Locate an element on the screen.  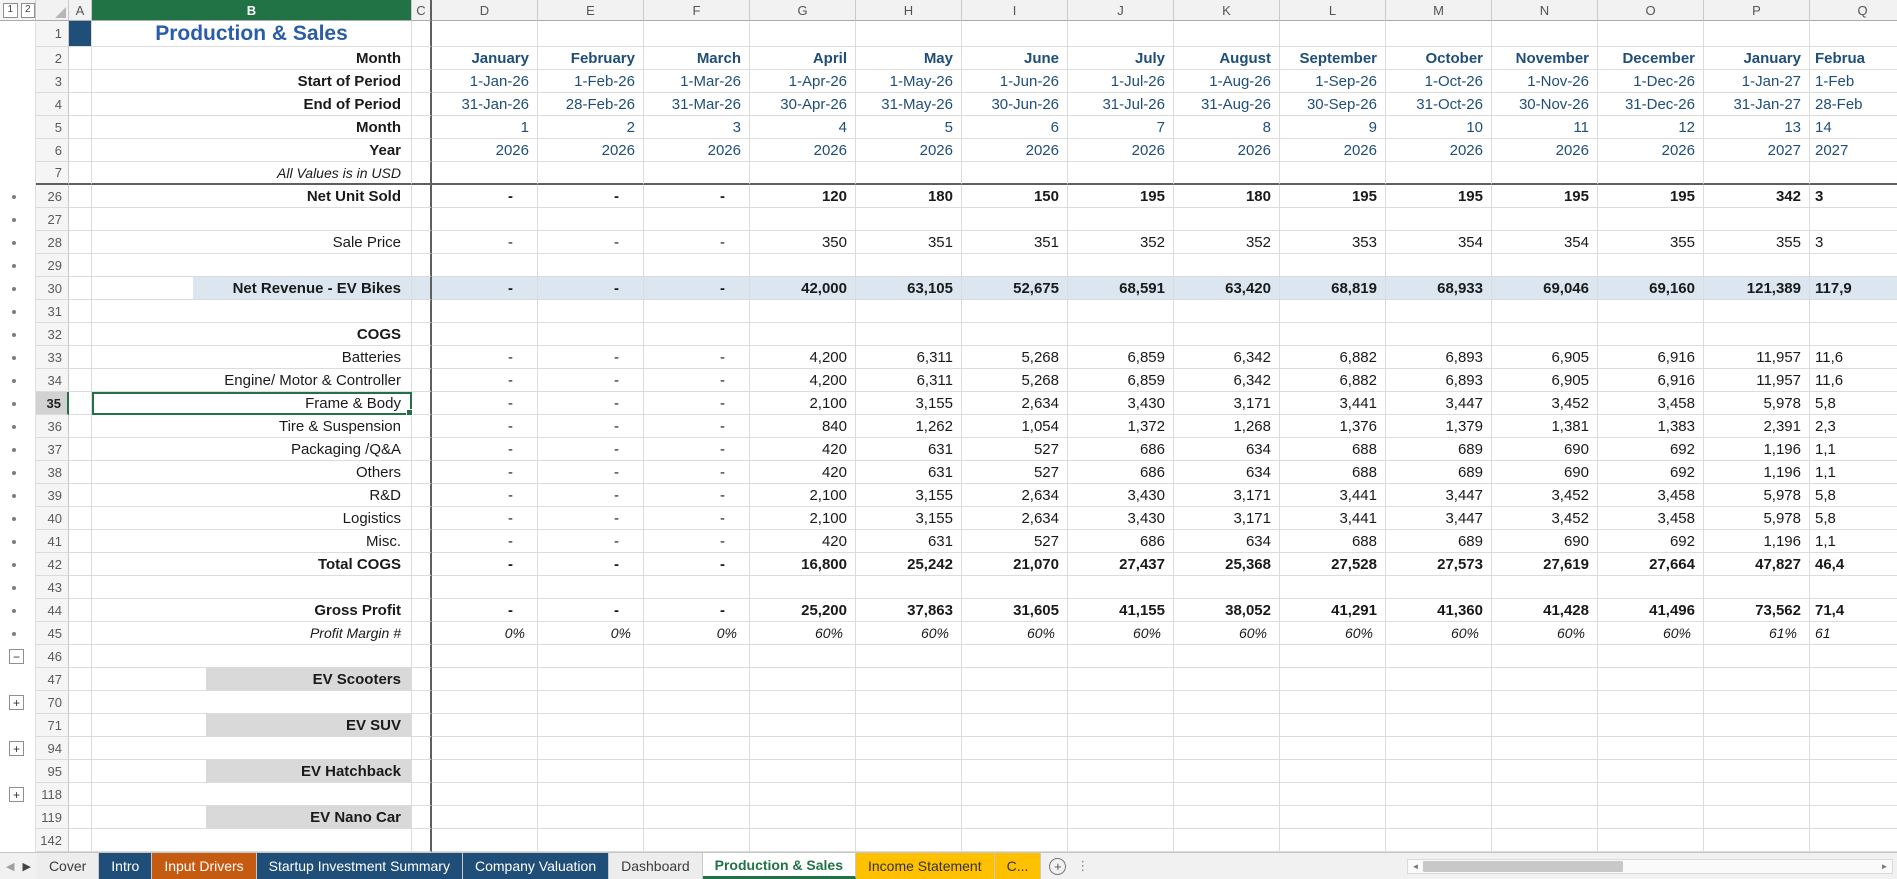
cell-B43 is located at coordinates (252, 587).